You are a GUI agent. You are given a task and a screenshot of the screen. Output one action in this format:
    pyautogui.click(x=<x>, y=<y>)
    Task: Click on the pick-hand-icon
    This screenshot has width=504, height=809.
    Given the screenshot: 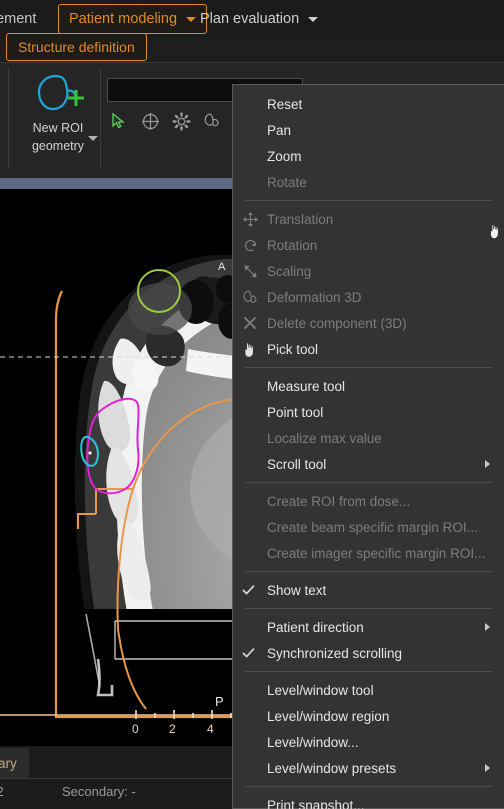 What is the action you would take?
    pyautogui.click(x=250, y=349)
    